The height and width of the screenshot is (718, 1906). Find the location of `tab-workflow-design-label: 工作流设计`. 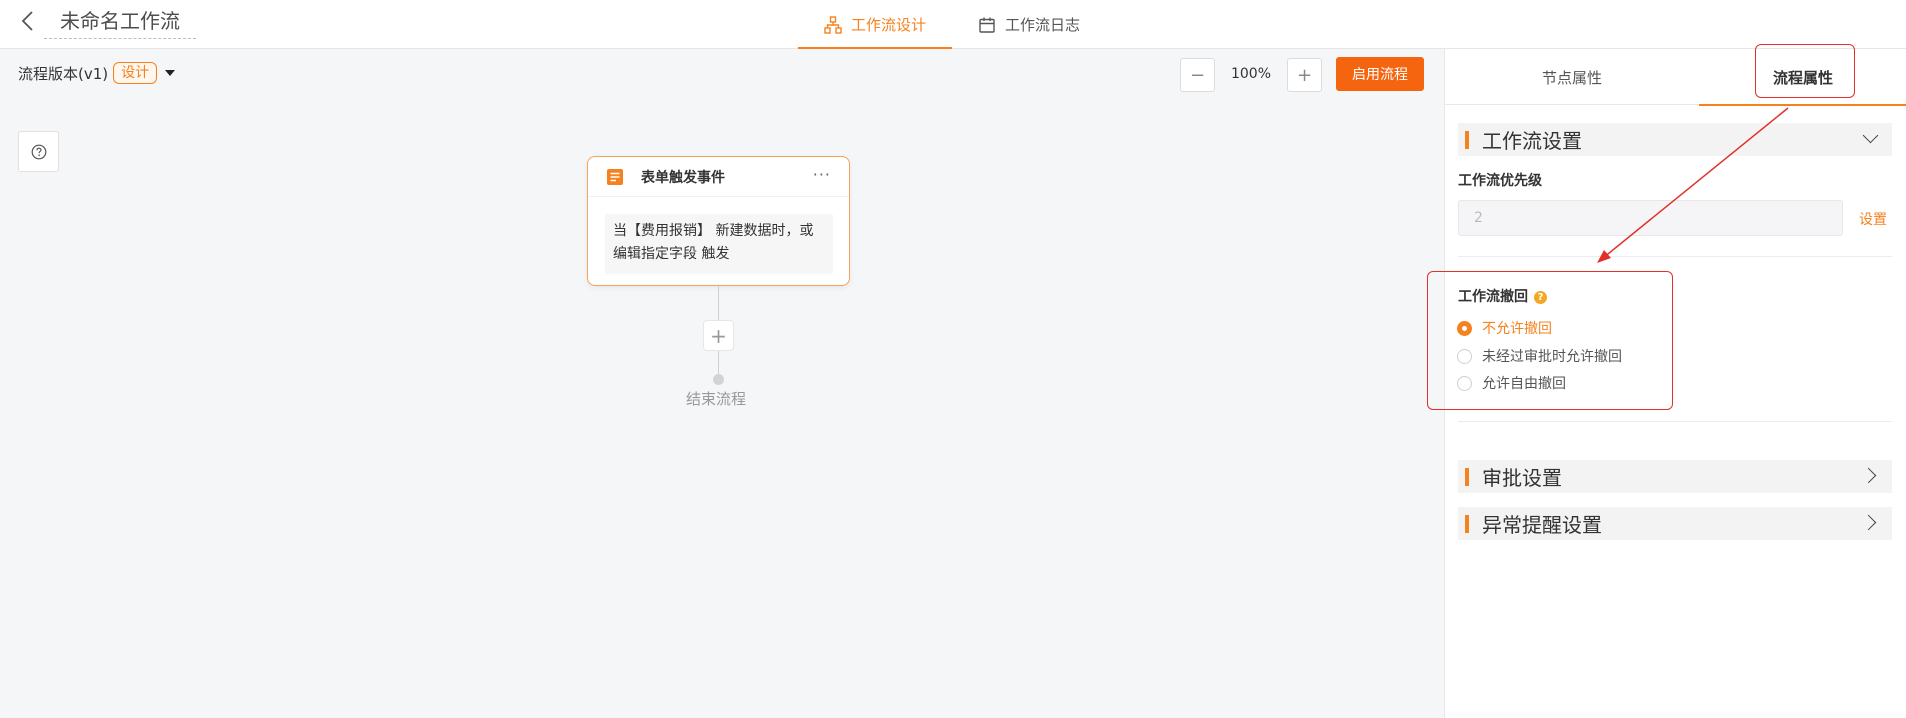

tab-workflow-design-label: 工作流设计 is located at coordinates (888, 25).